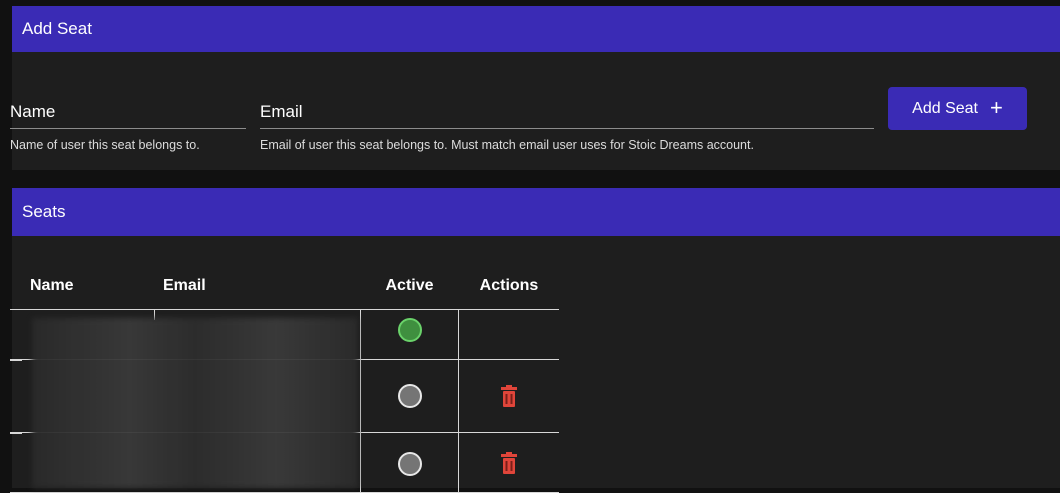 Image resolution: width=1060 pixels, height=493 pixels. Describe the element at coordinates (76, 285) in the screenshot. I see `column-header-name: Name` at that location.